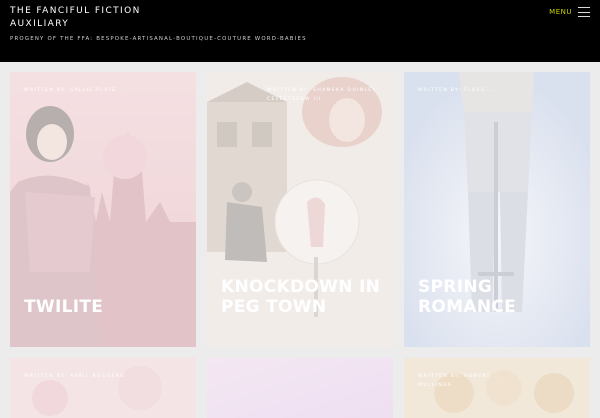 The width and height of the screenshot is (600, 418). What do you see at coordinates (498, 297) in the screenshot?
I see `card-title: SPRING ROMANCE` at bounding box center [498, 297].